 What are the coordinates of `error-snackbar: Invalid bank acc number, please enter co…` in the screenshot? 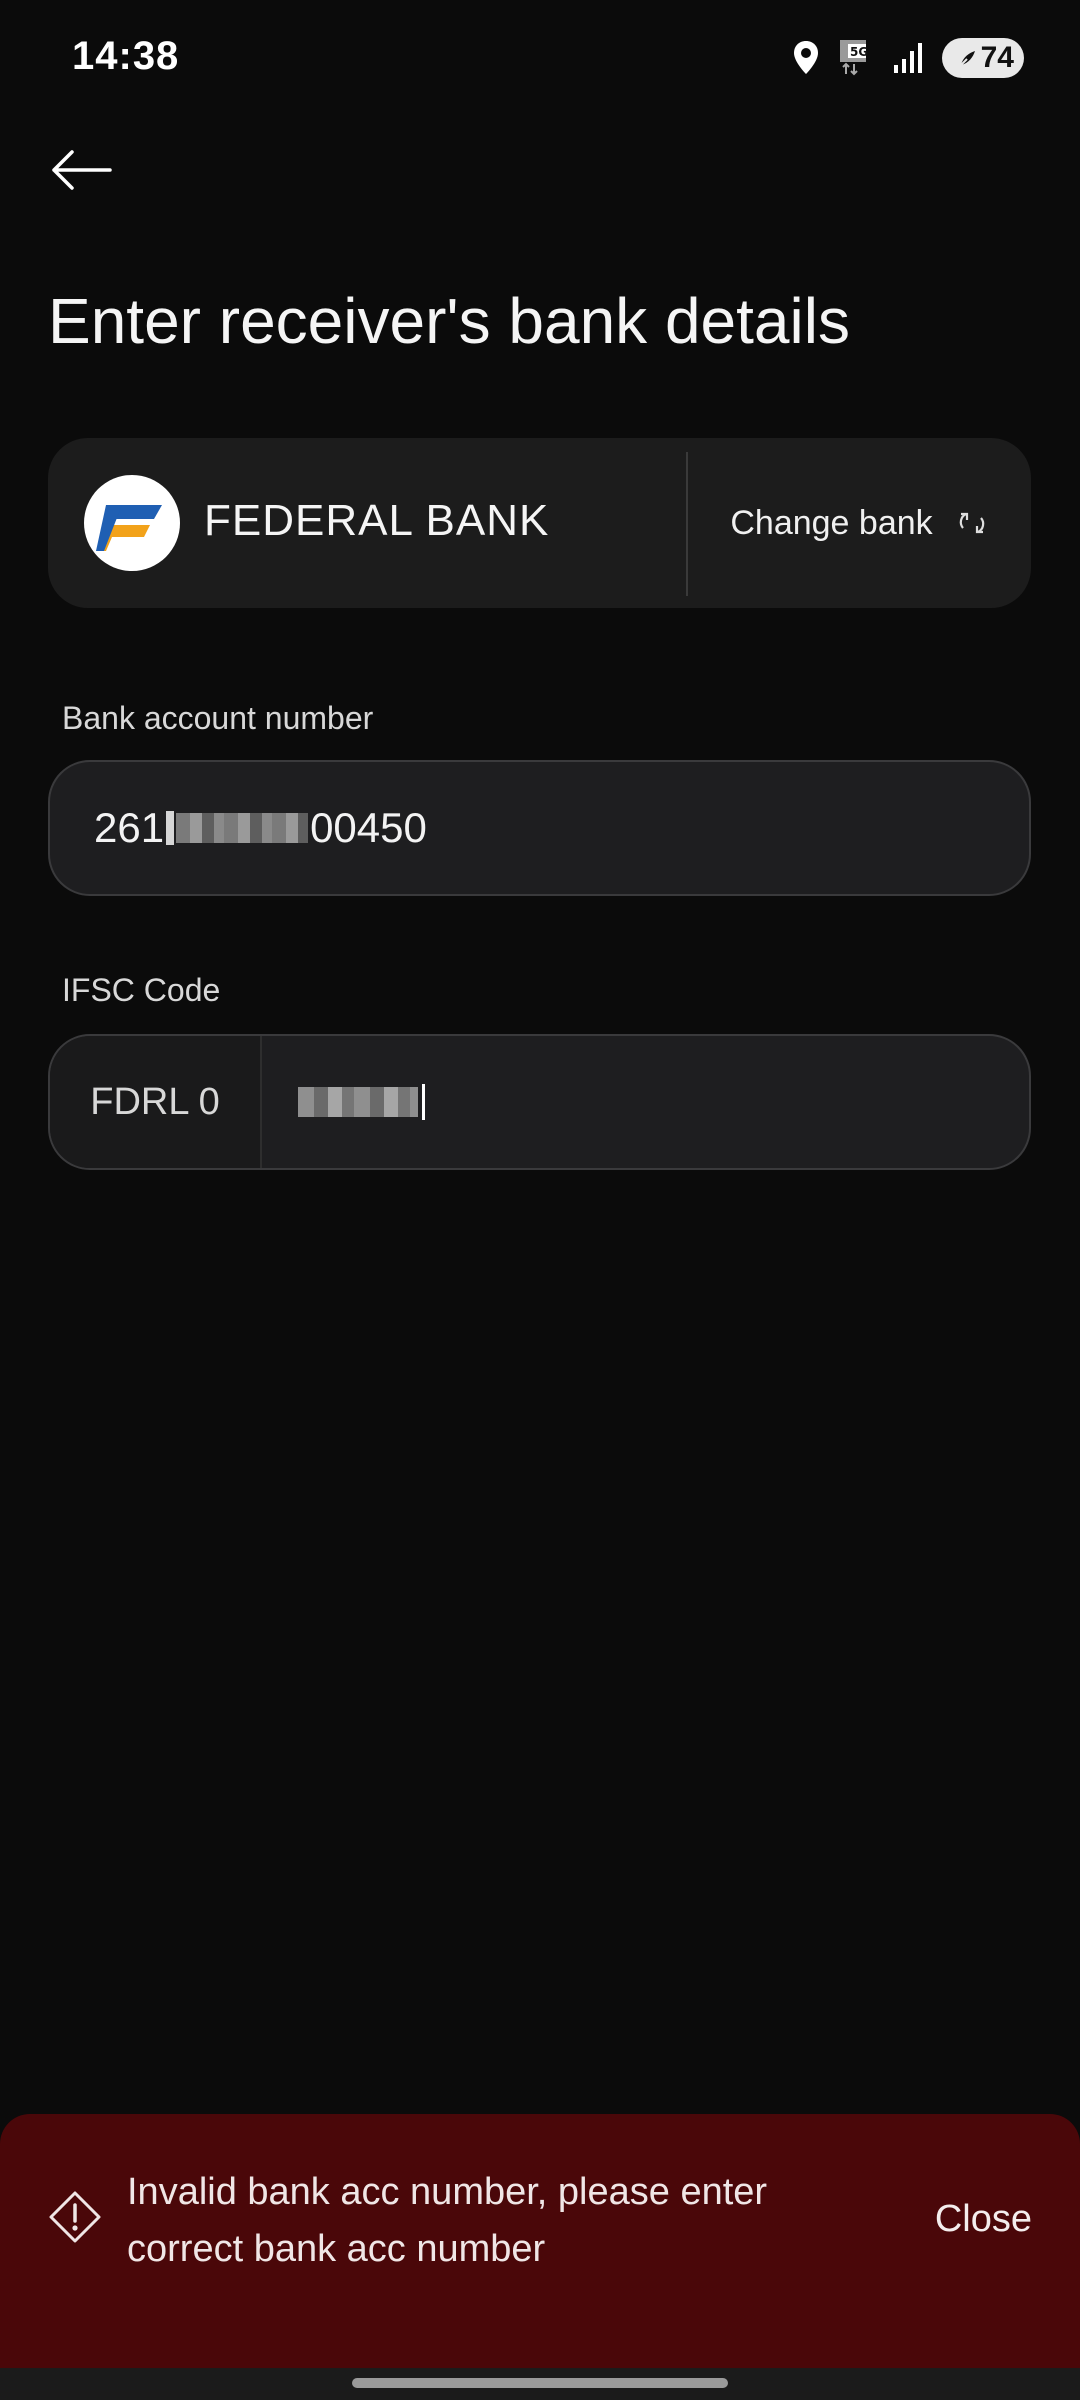 It's located at (540, 2241).